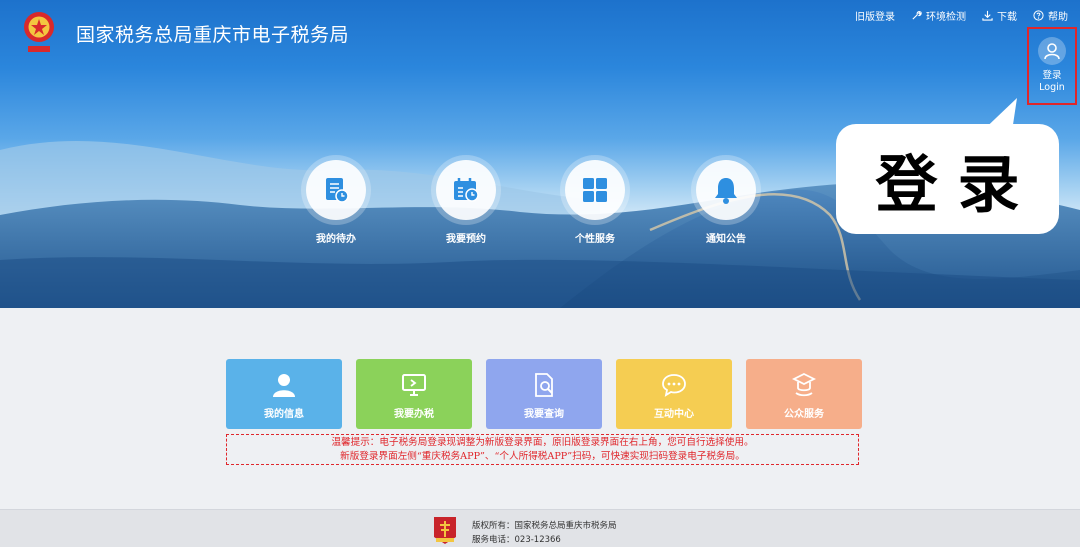 This screenshot has height=547, width=1080. I want to click on environment-check-label: 环境检测, so click(946, 17).